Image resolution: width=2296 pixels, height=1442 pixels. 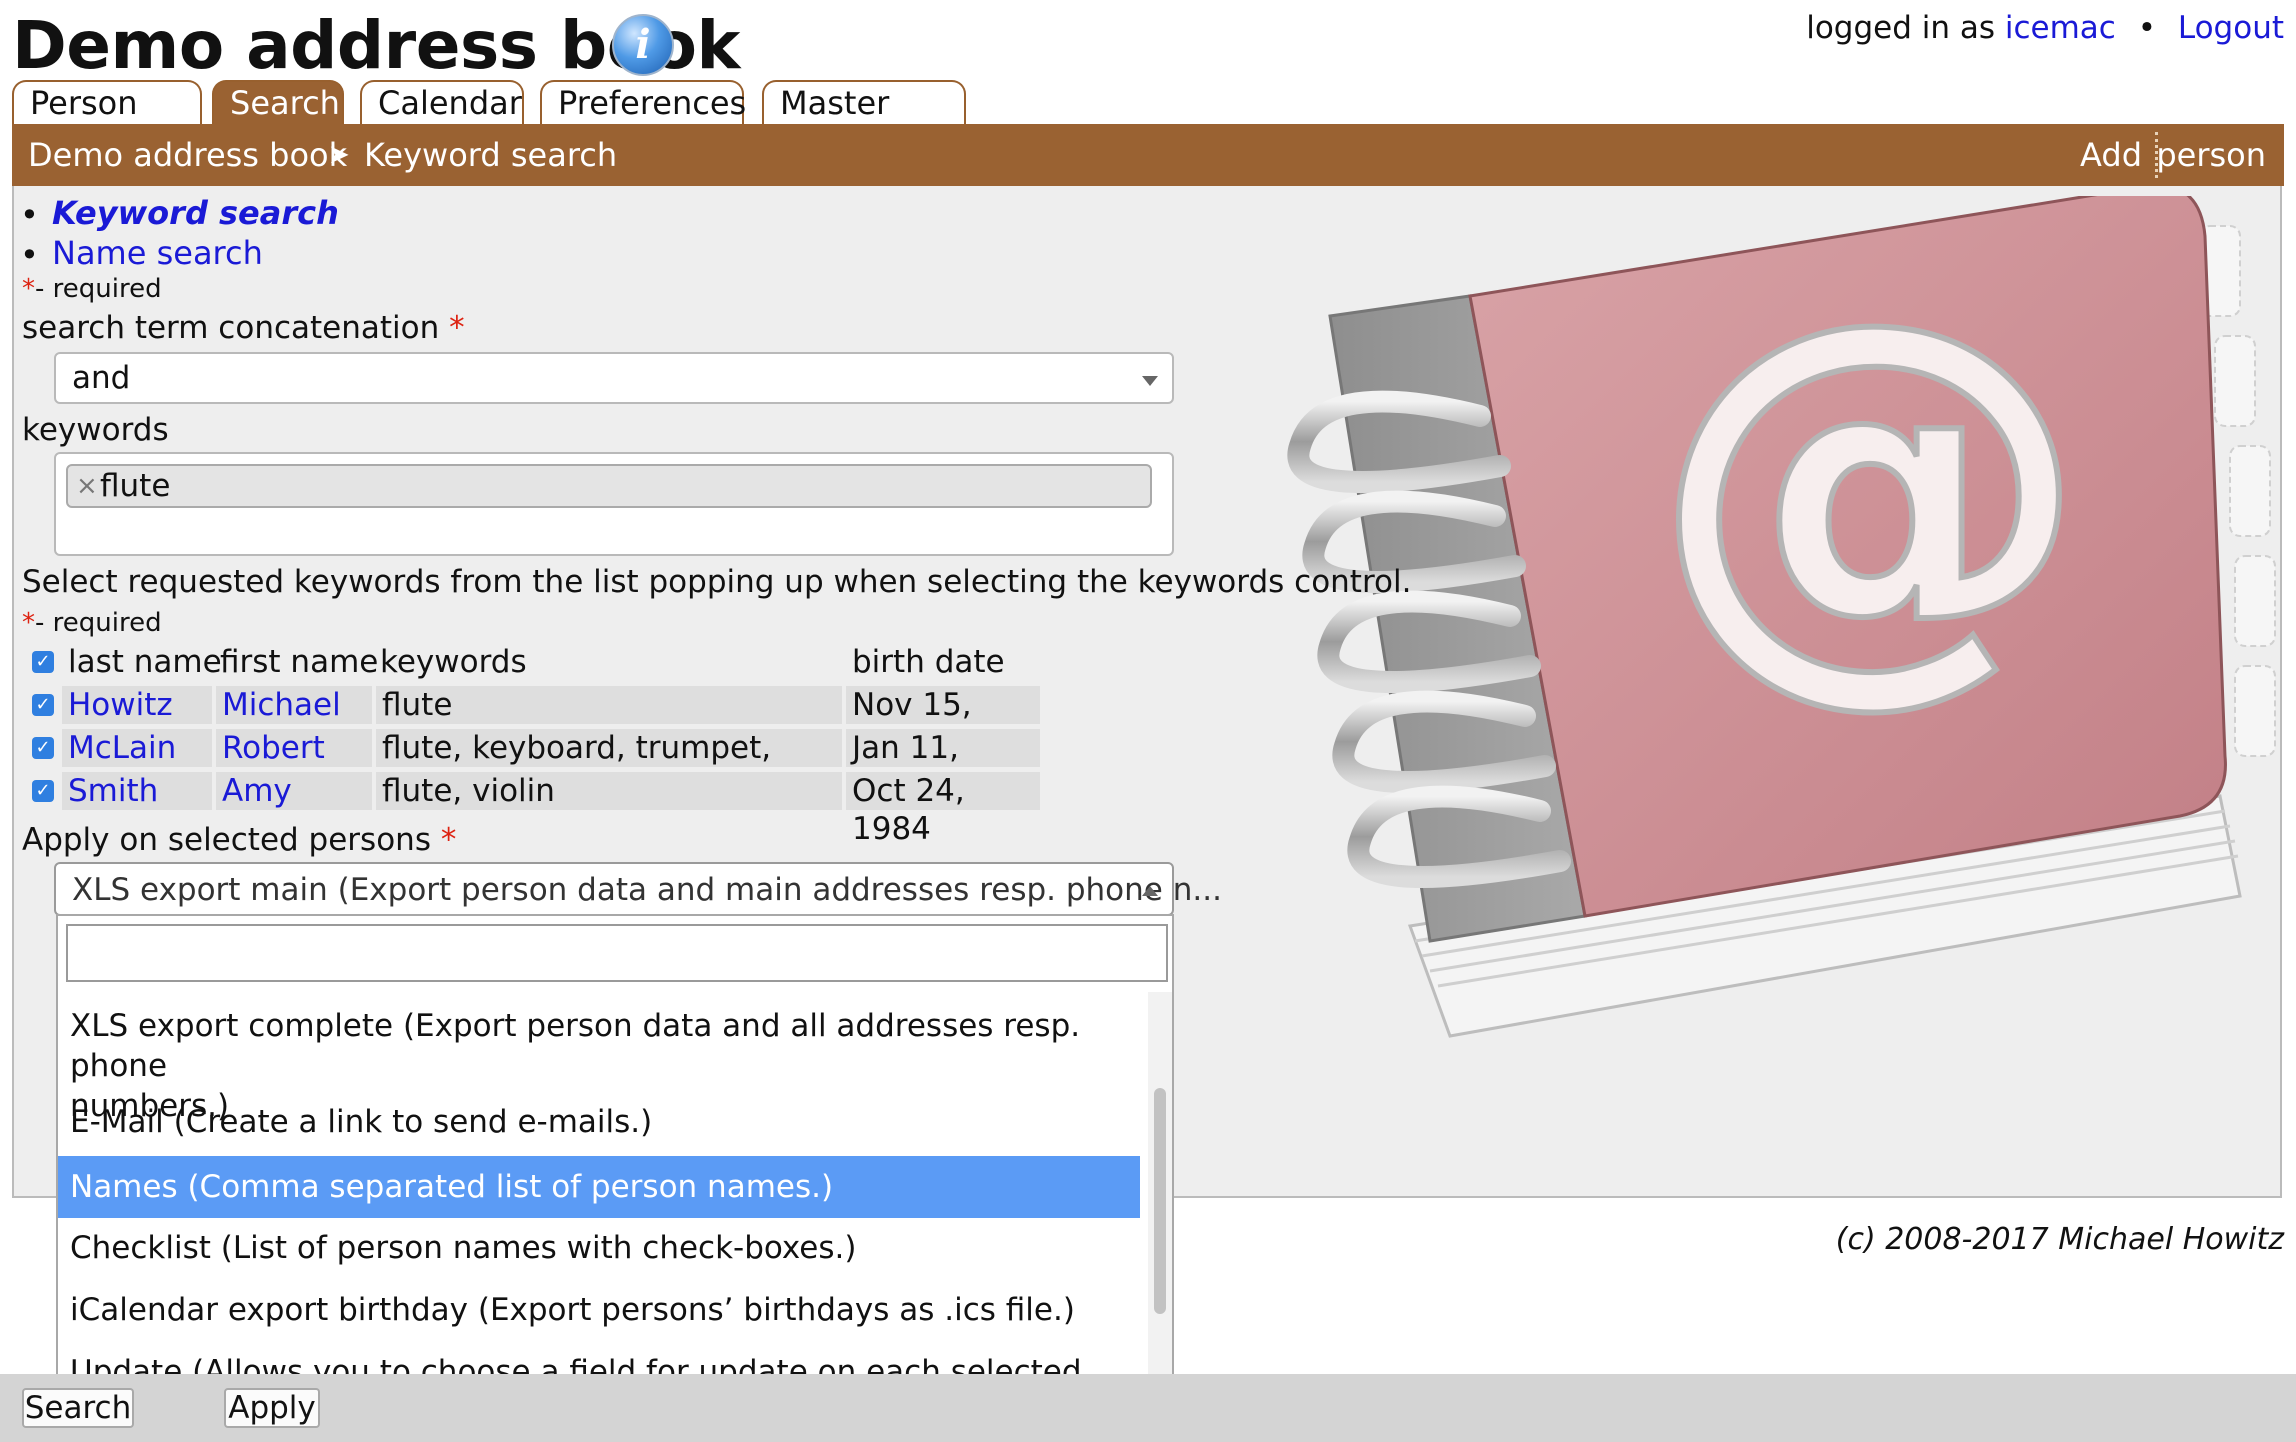 What do you see at coordinates (2060, 28) in the screenshot?
I see `user-link: icemac` at bounding box center [2060, 28].